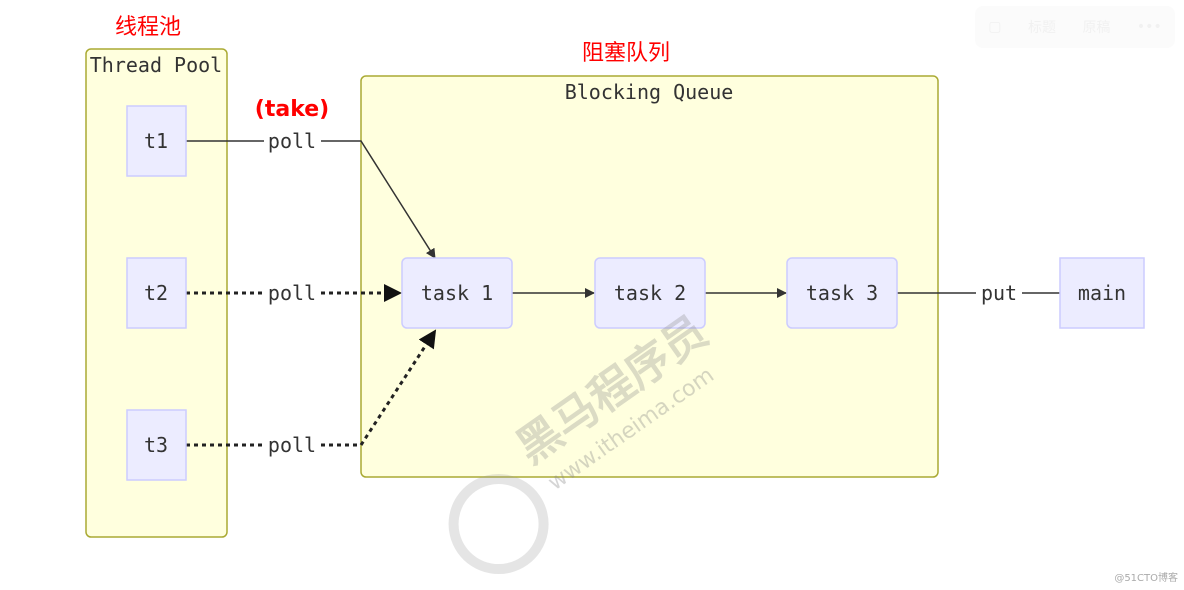 This screenshot has height=590, width=1184. Describe the element at coordinates (999, 293) in the screenshot. I see `edge-label-put: put` at that location.